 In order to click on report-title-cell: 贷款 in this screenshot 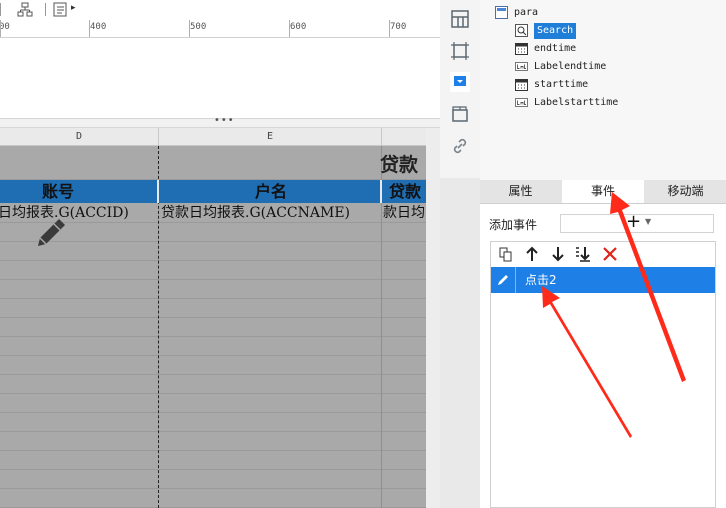, I will do `click(399, 163)`.